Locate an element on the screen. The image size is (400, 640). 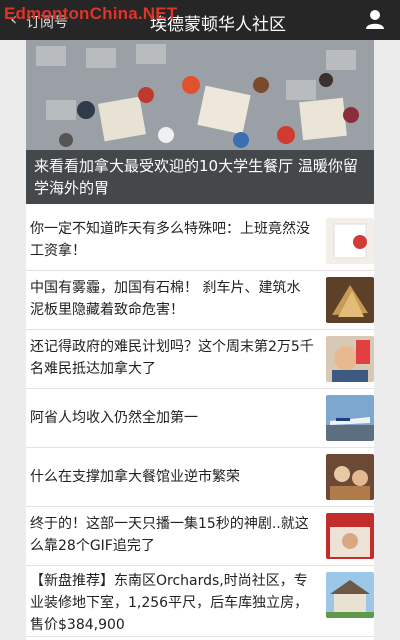
list-item: 终于的！这部一天只播一集15秒的神剧..就这么靠28个GIF追完了 is located at coordinates (200, 536).